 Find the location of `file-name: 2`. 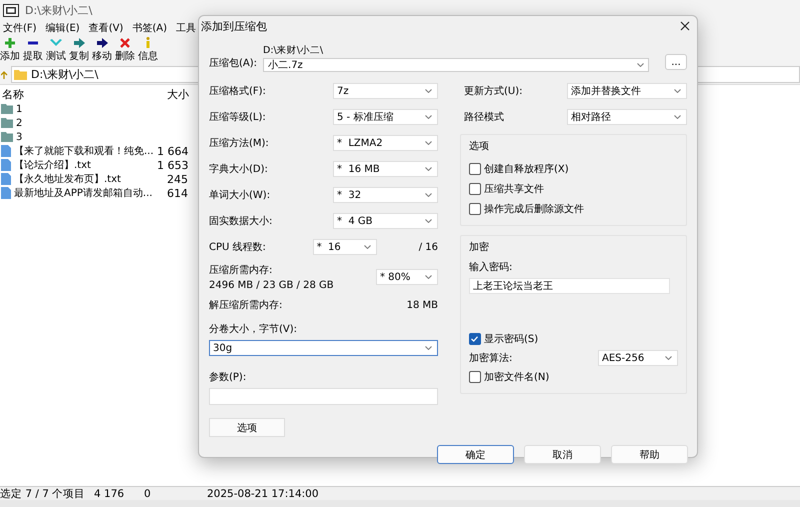

file-name: 2 is located at coordinates (19, 123).